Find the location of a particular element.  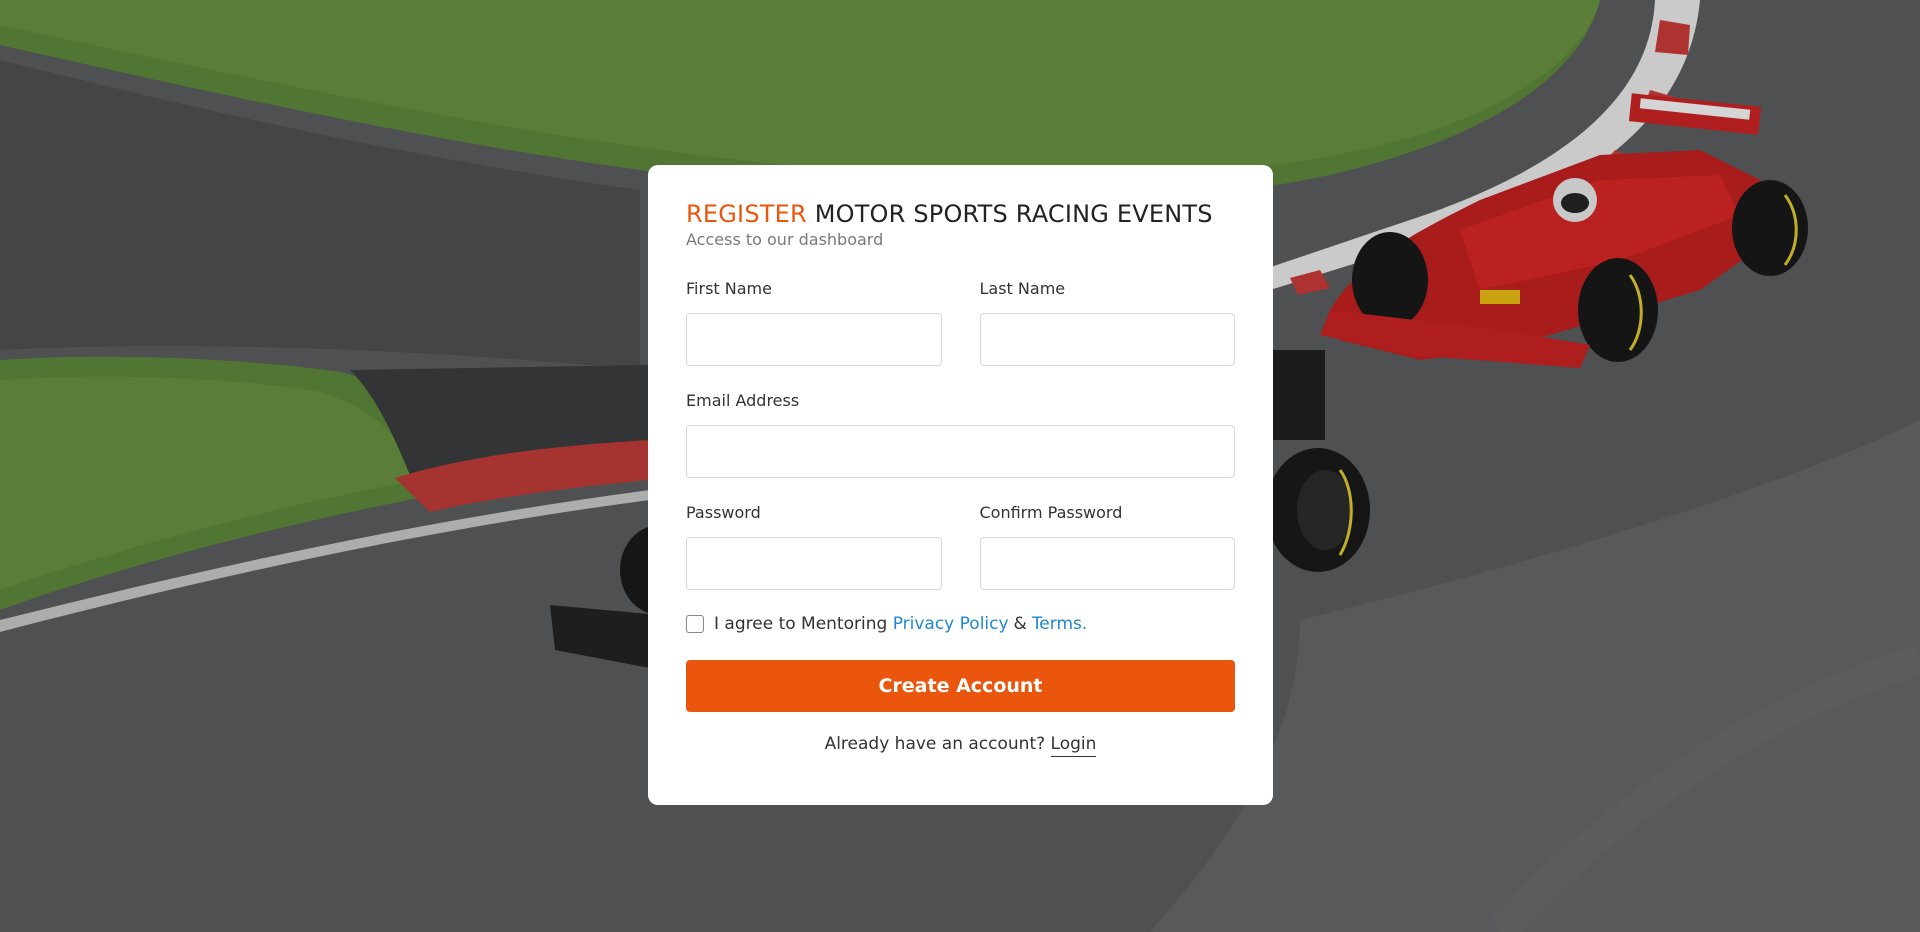

password-group: Password is located at coordinates (814, 546).